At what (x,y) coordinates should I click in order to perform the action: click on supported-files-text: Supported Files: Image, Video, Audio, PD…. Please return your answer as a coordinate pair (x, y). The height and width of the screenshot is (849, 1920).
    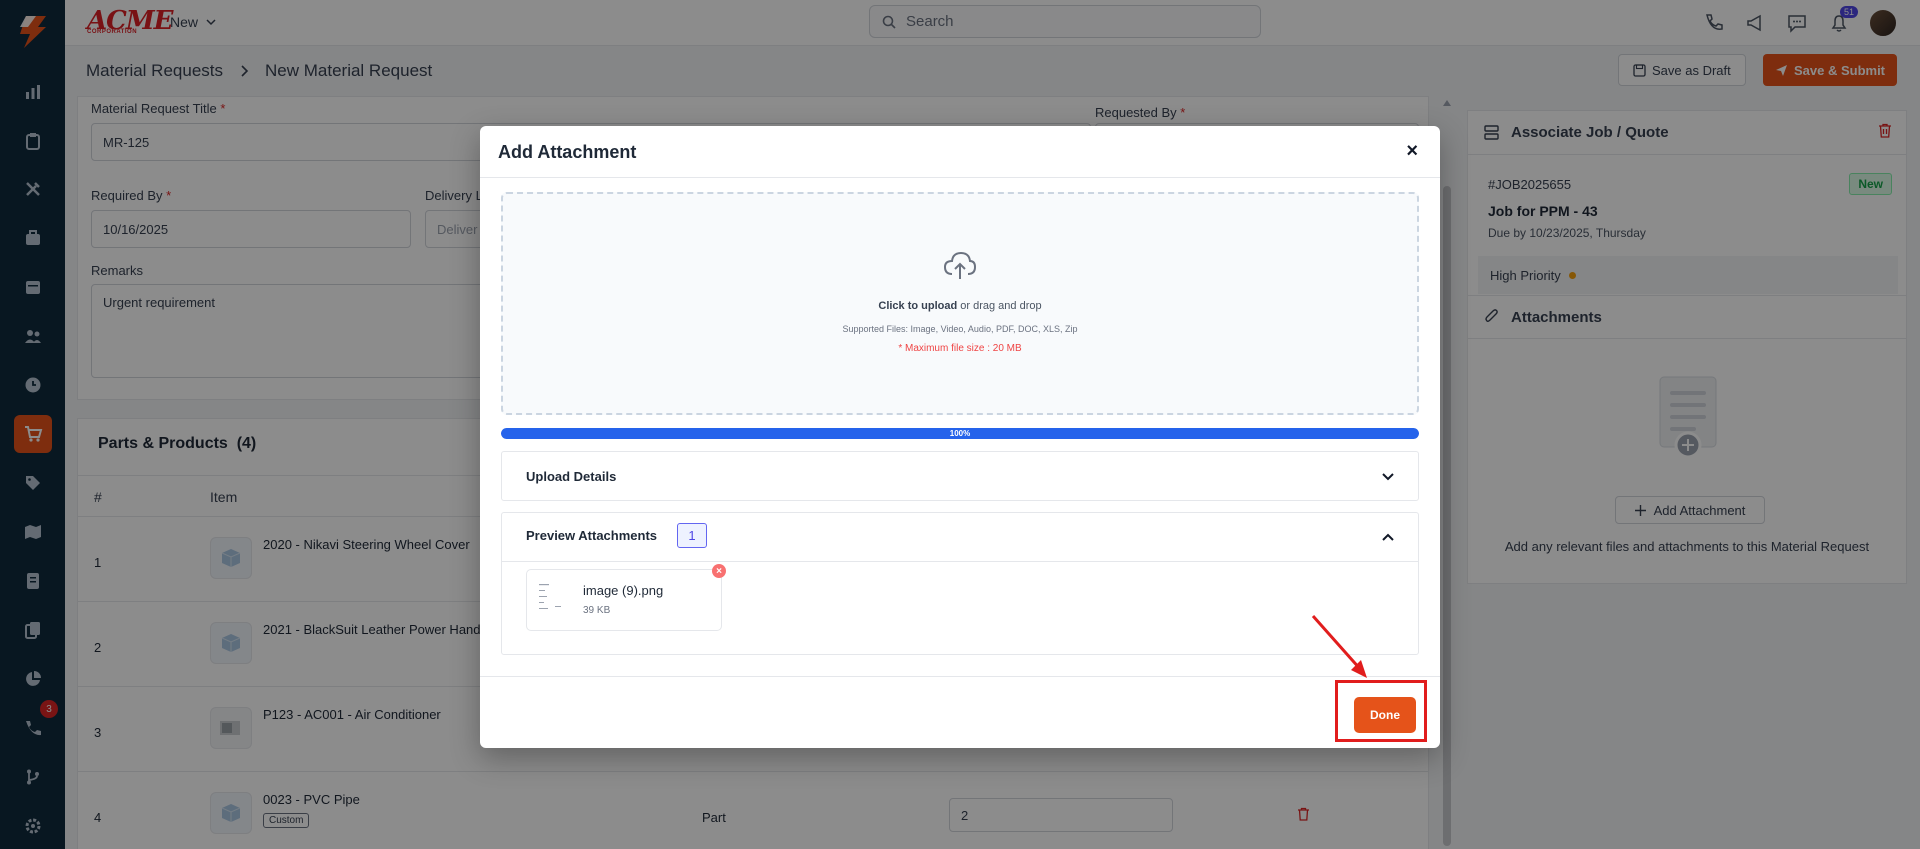
    Looking at the image, I should click on (960, 329).